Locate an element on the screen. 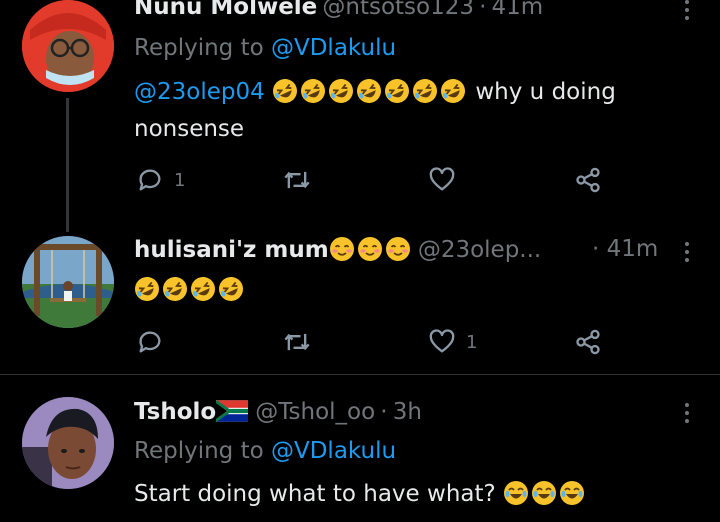 Image resolution: width=720 pixels, height=522 pixels. tweet-text: Start doing what to have what? is located at coordinates (360, 494).